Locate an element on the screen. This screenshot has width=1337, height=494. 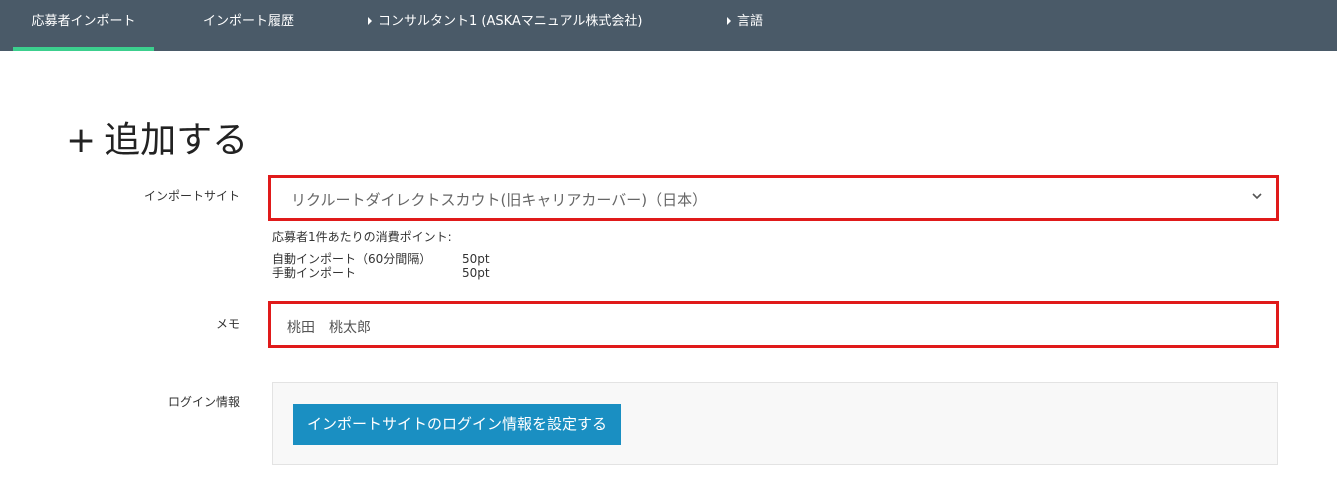
nav-item-language-menu: 言語 is located at coordinates (745, 25).